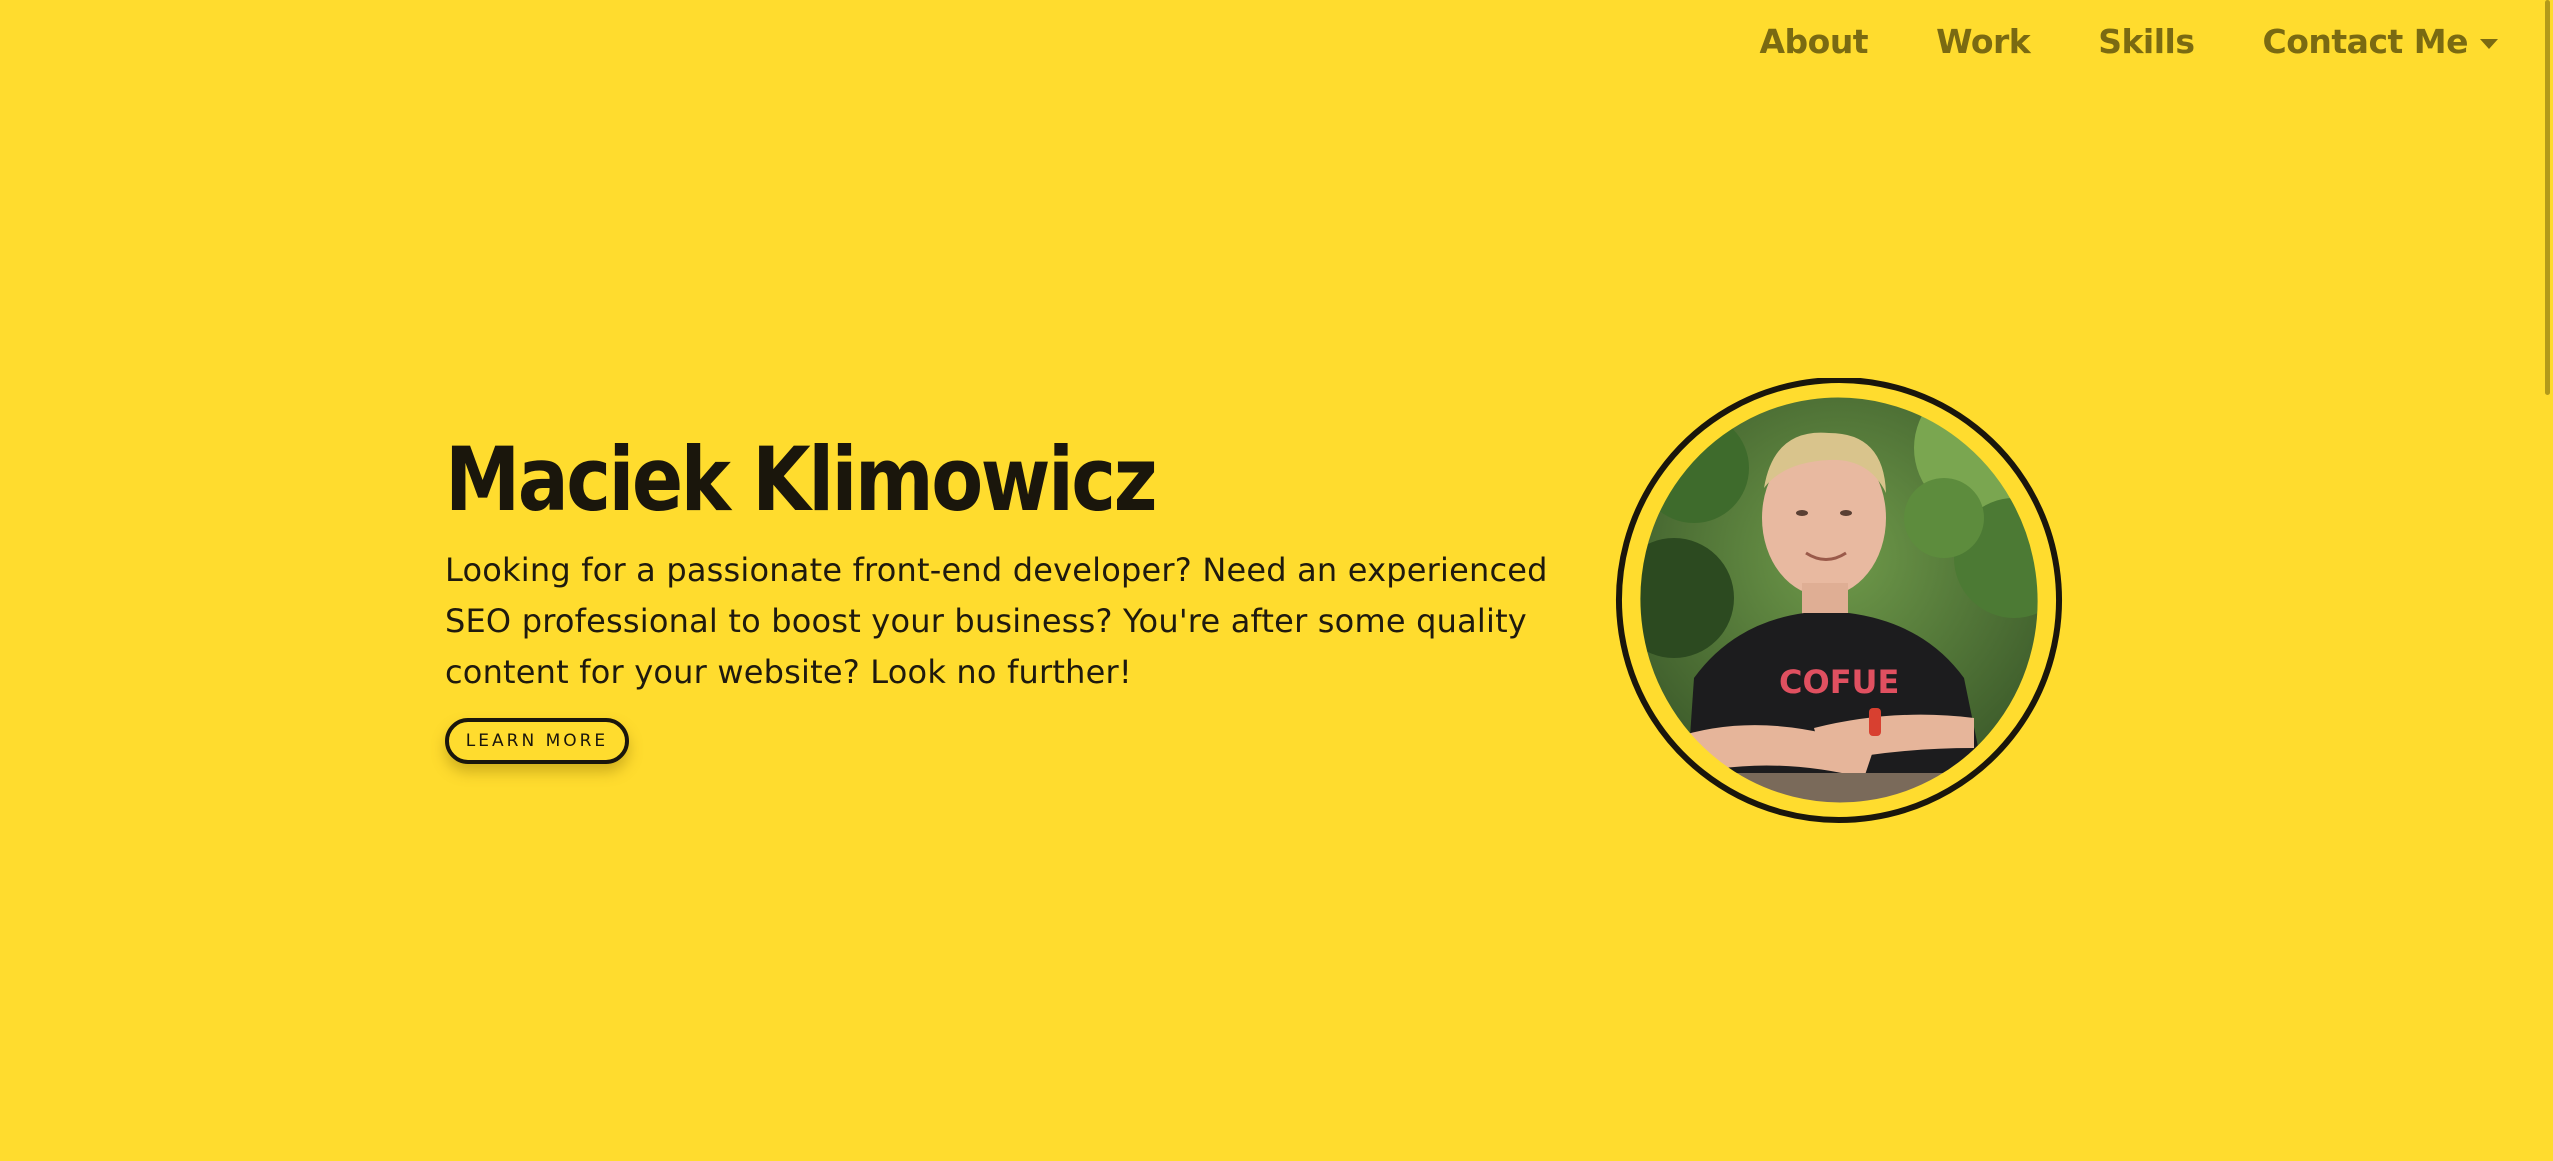 This screenshot has width=2553, height=1161. Describe the element at coordinates (2489, 43) in the screenshot. I see `caret-down-icon` at that location.